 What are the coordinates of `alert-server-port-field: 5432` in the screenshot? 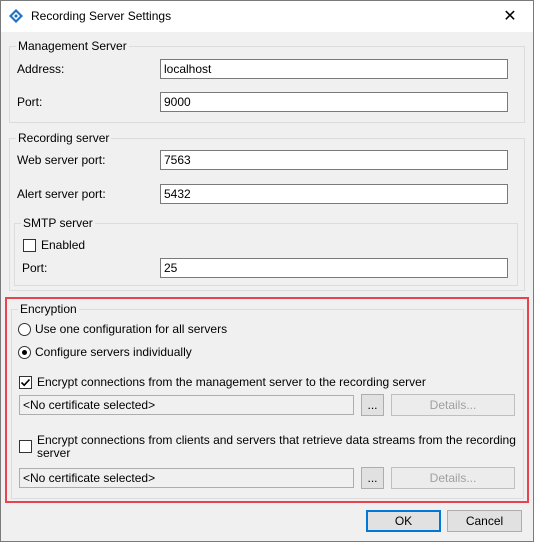 It's located at (334, 194).